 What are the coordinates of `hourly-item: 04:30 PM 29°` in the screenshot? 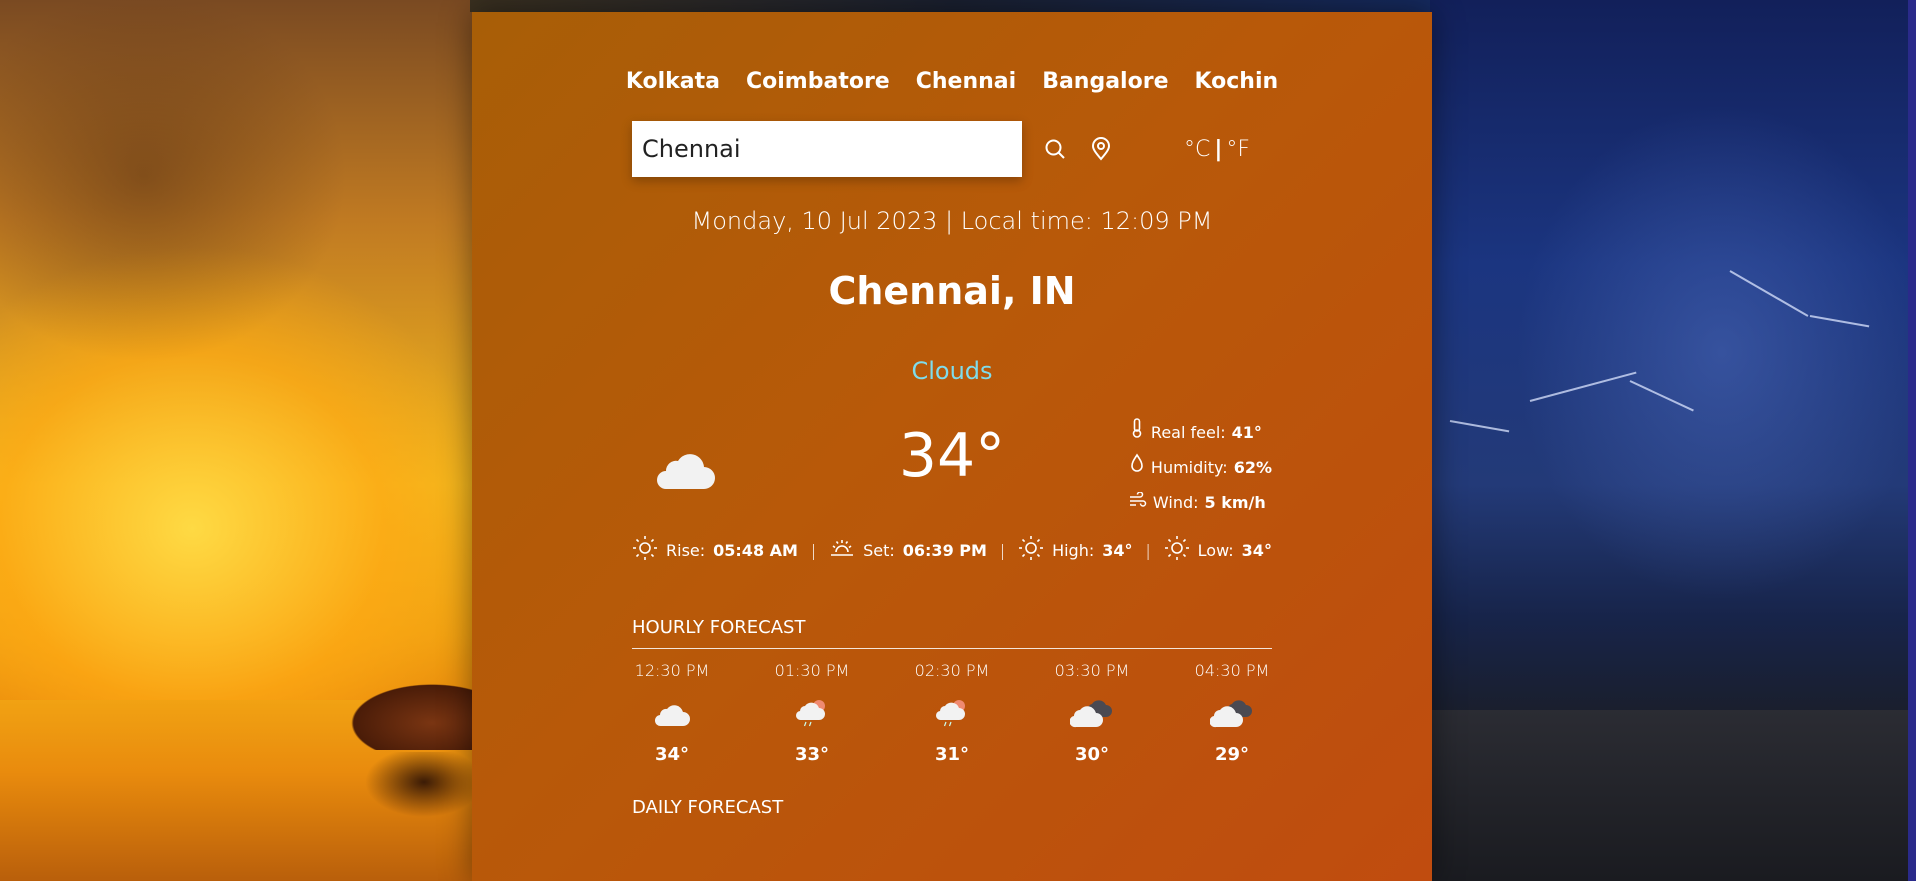 It's located at (1232, 713).